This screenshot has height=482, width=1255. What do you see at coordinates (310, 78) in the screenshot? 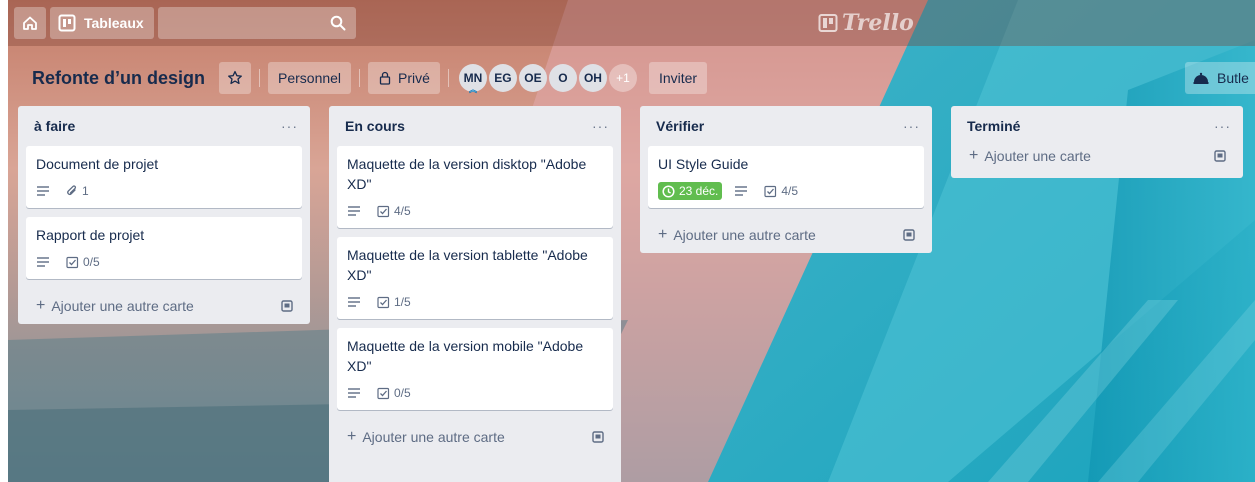
I see `team-visibility-button: Personnel` at bounding box center [310, 78].